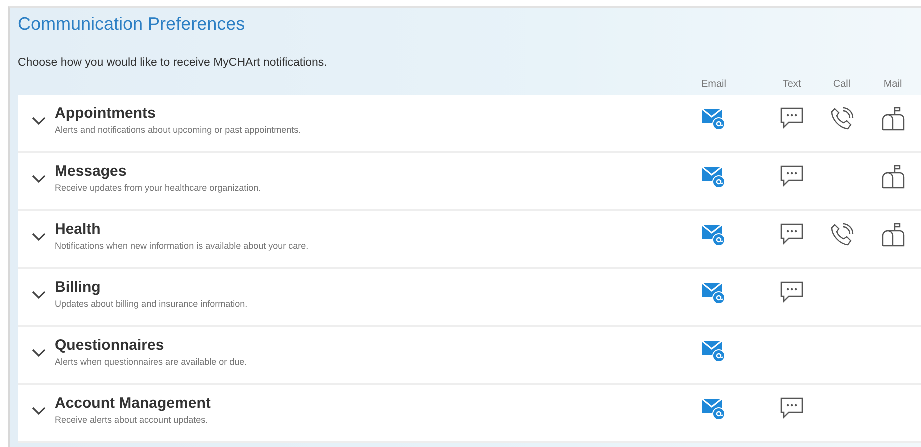 The width and height of the screenshot is (921, 447). Describe the element at coordinates (178, 130) in the screenshot. I see `category-description: Alerts and notifications about upcoming or past appointments.` at that location.